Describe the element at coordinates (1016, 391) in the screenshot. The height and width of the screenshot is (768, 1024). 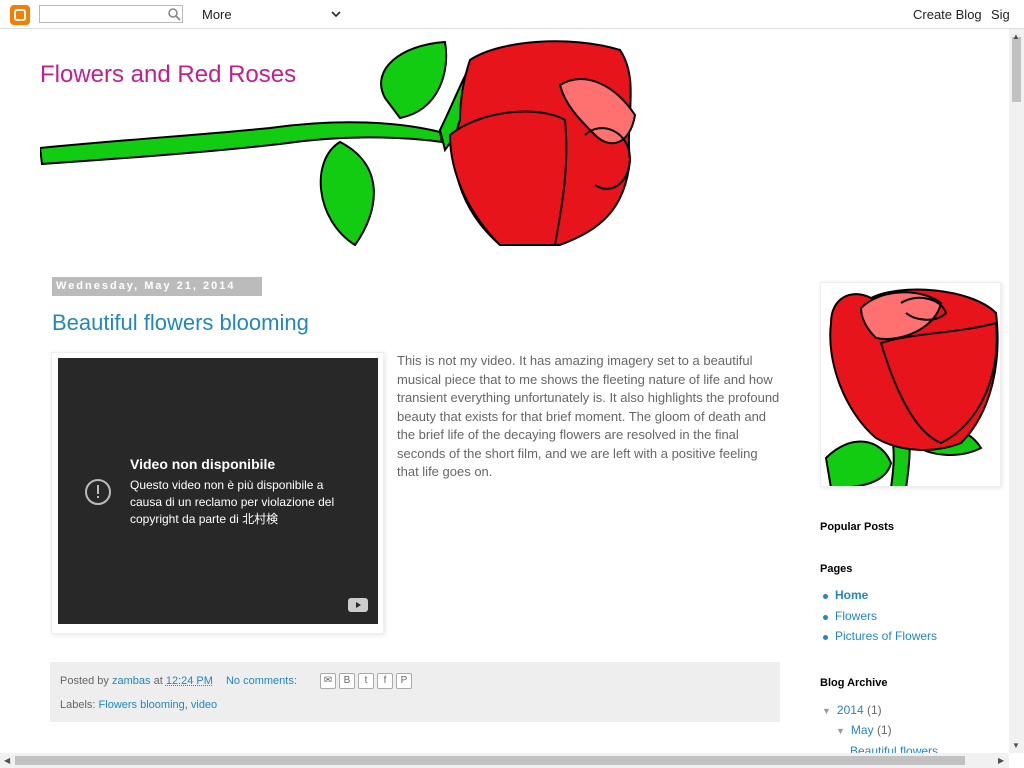
I see `vertical-scrollbar` at that location.